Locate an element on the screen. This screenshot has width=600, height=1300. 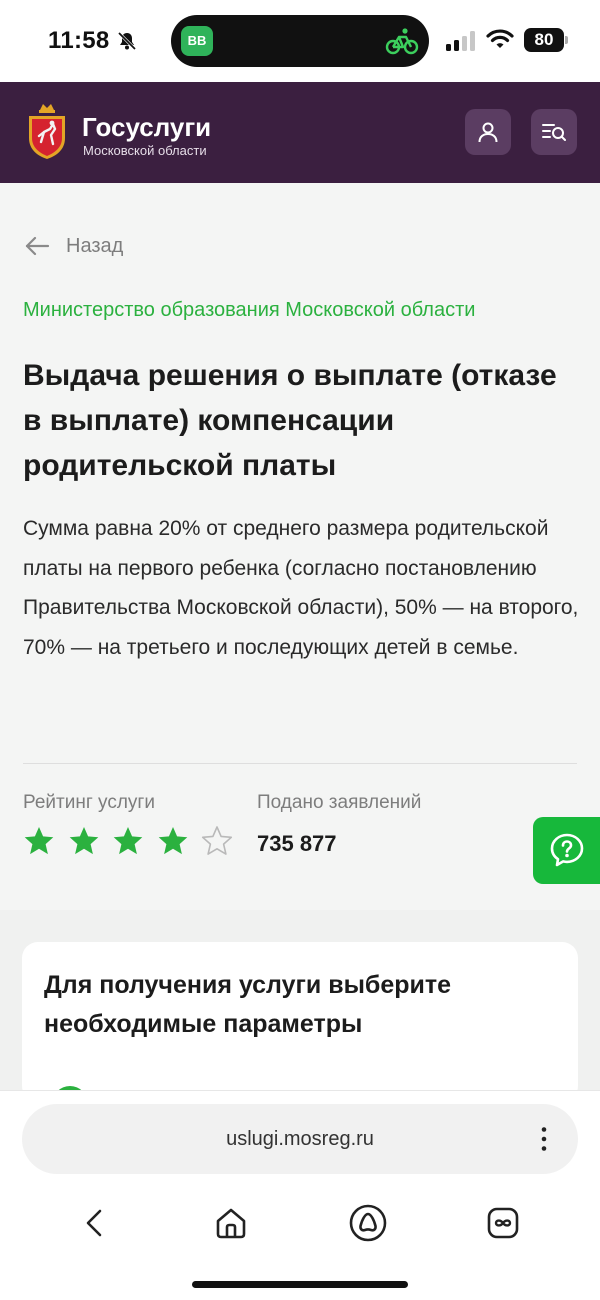
tabs-icon is located at coordinates (503, 1223).